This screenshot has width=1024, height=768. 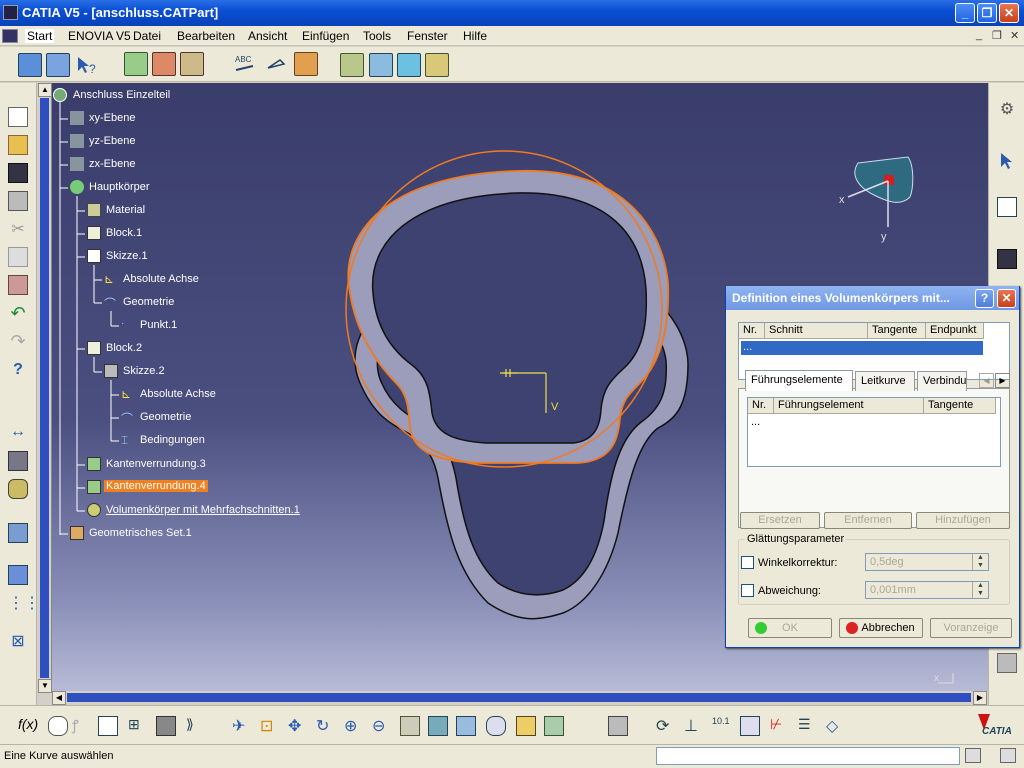 I want to click on eraser-tool-icon: ◇, so click(x=836, y=726).